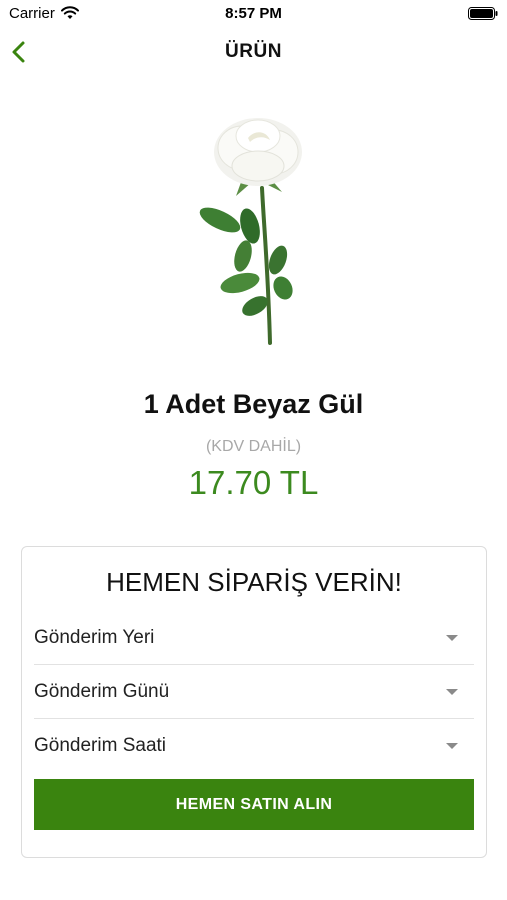 This screenshot has height=900, width=507. What do you see at coordinates (254, 638) in the screenshot?
I see `delivery-place-select: Gönderim Yeri` at bounding box center [254, 638].